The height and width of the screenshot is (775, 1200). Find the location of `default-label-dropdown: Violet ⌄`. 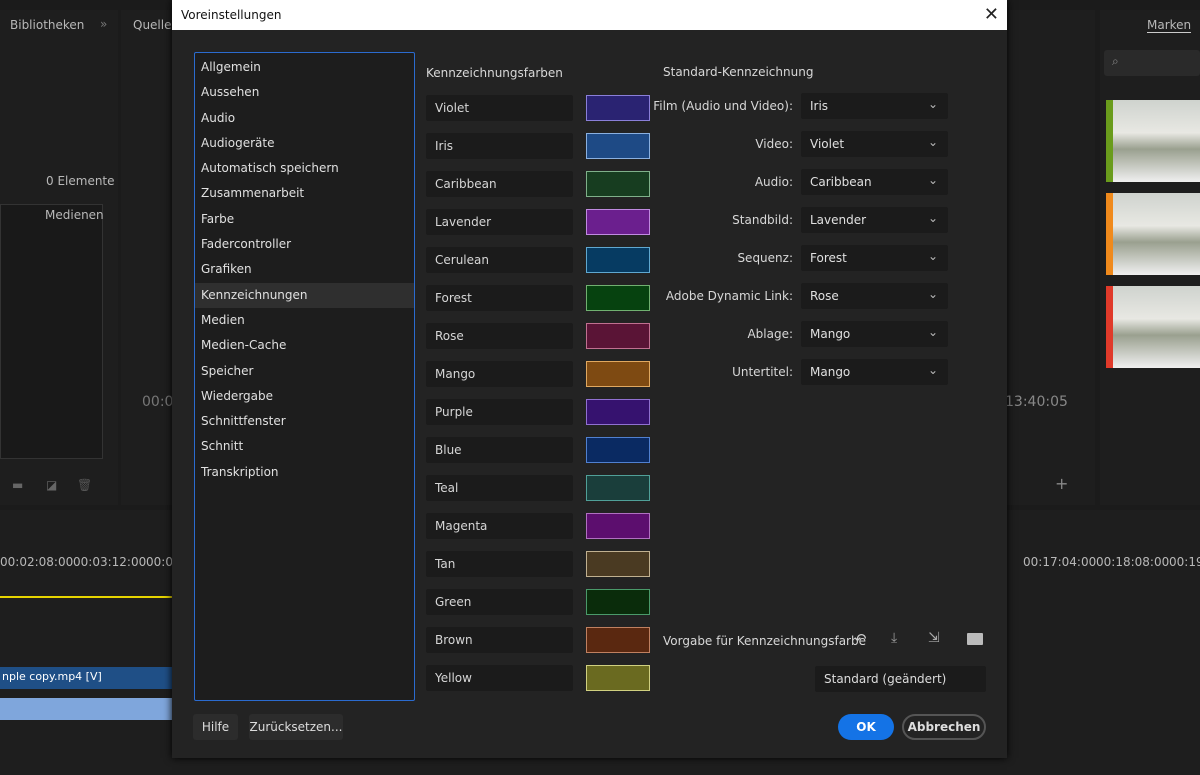

default-label-dropdown: Violet ⌄ is located at coordinates (874, 144).